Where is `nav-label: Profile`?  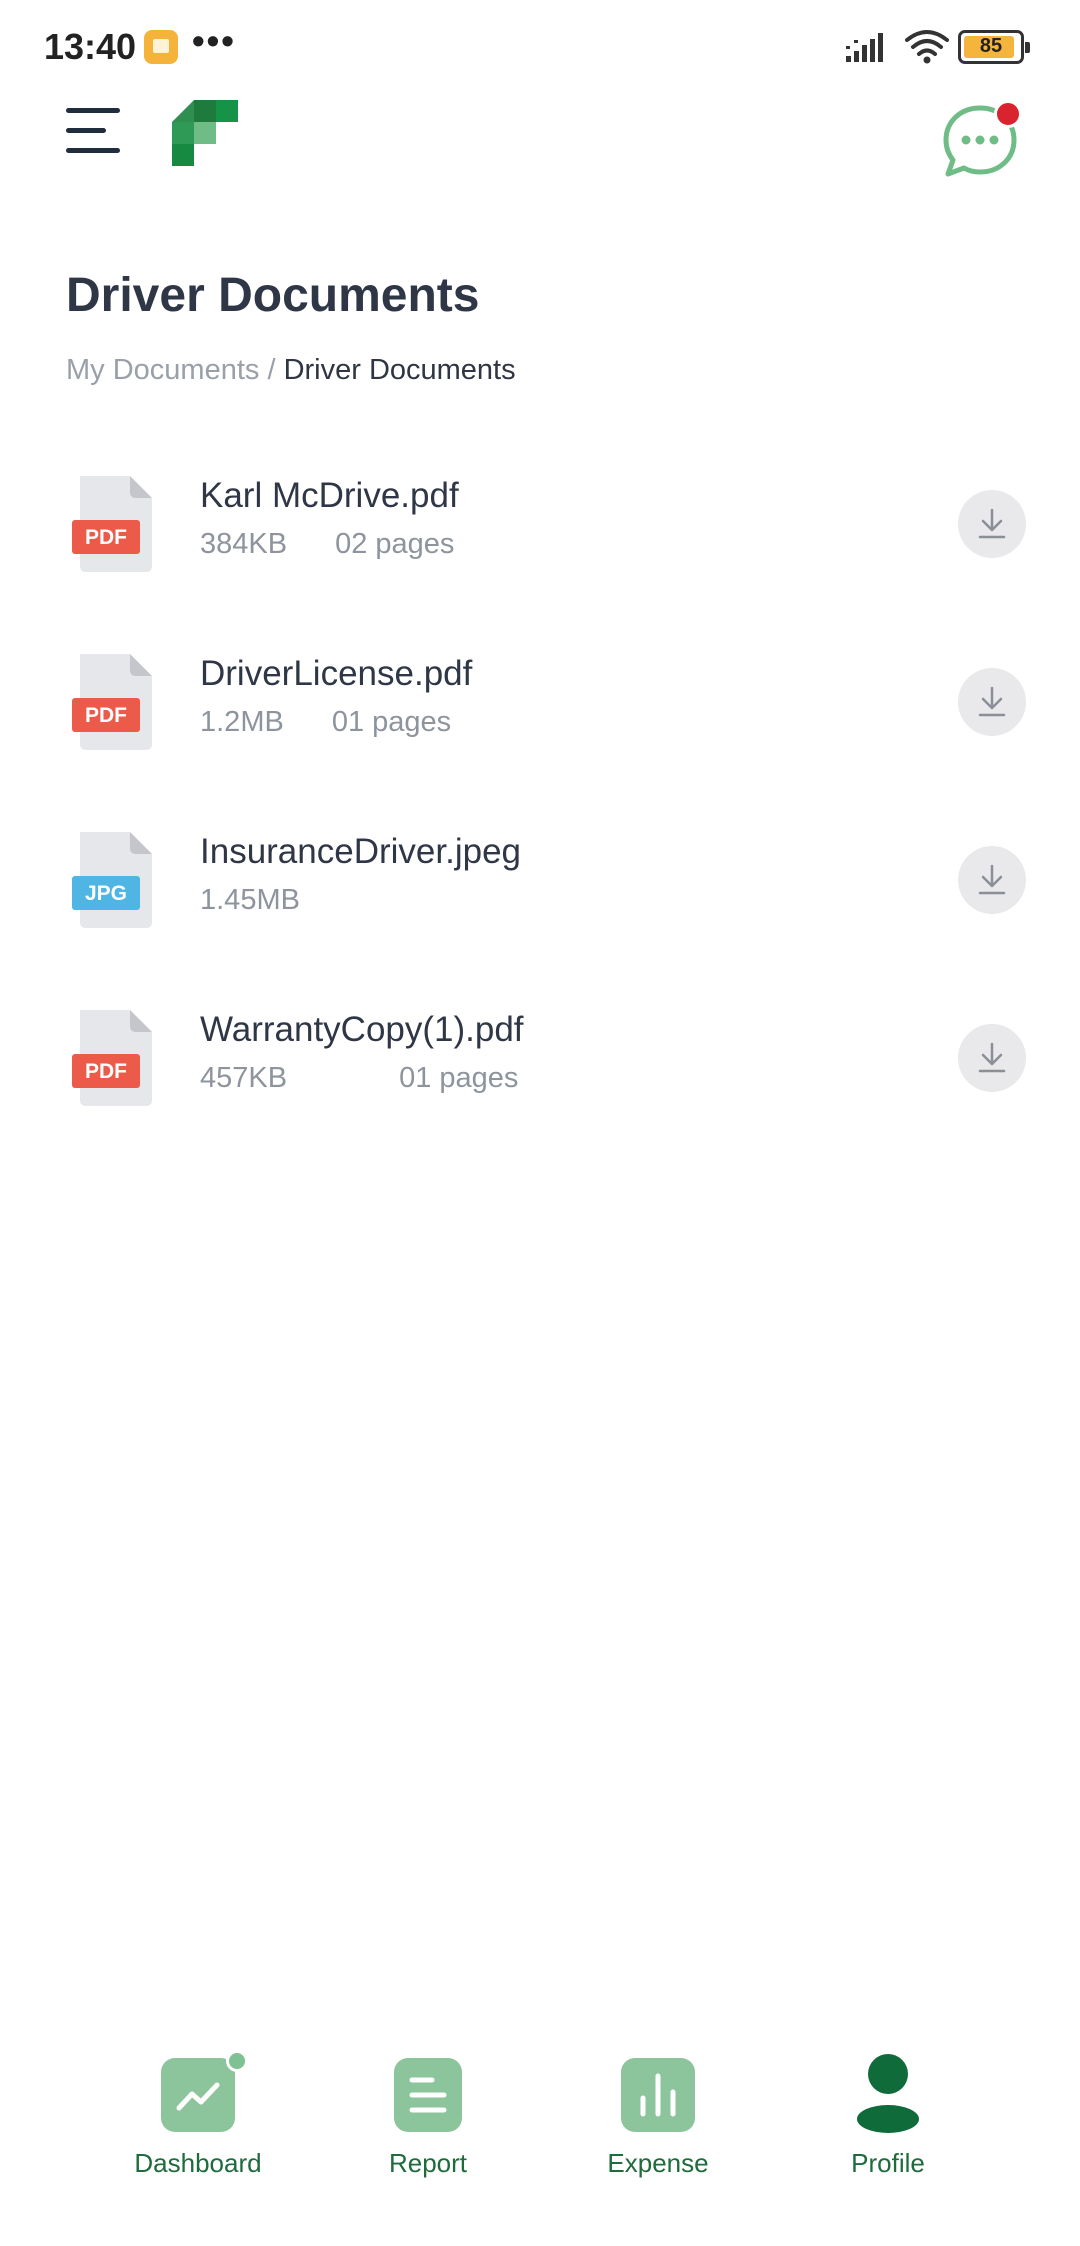
nav-label: Profile is located at coordinates (888, 2163).